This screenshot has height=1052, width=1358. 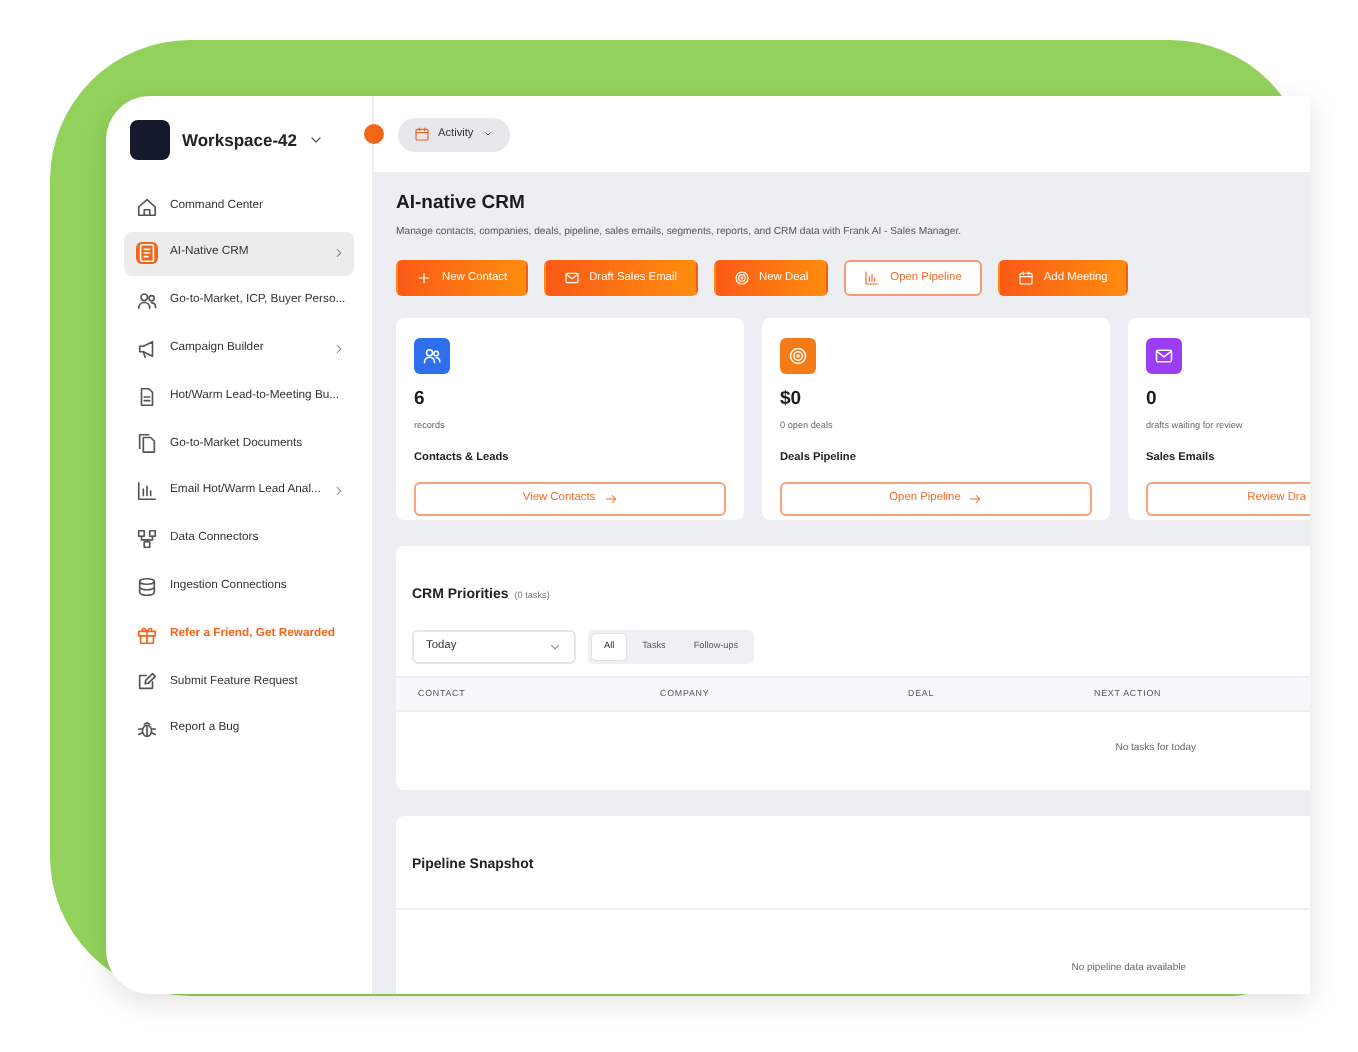 I want to click on stat-value: $0, so click(x=792, y=400).